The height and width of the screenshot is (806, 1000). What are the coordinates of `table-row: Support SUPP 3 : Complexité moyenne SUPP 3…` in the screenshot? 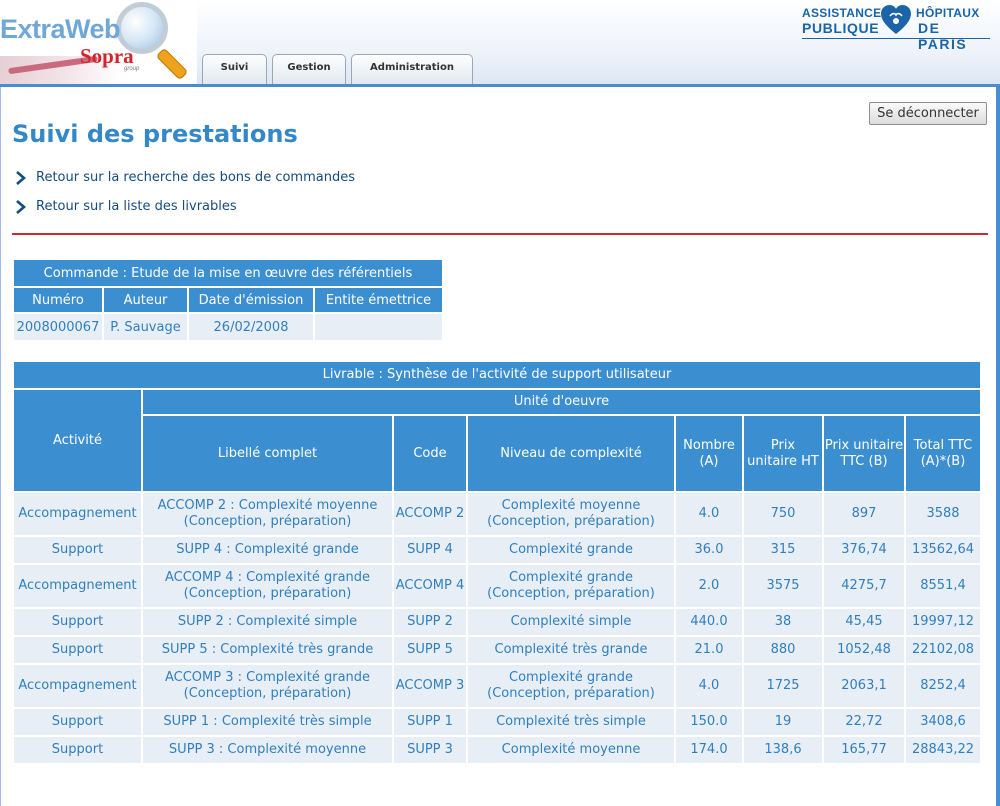 It's located at (497, 750).